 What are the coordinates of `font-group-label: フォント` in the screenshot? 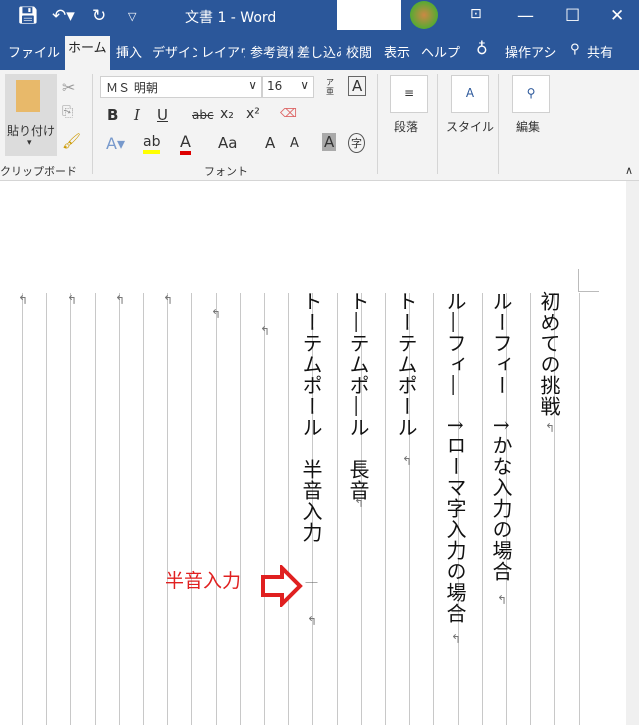 It's located at (226, 171).